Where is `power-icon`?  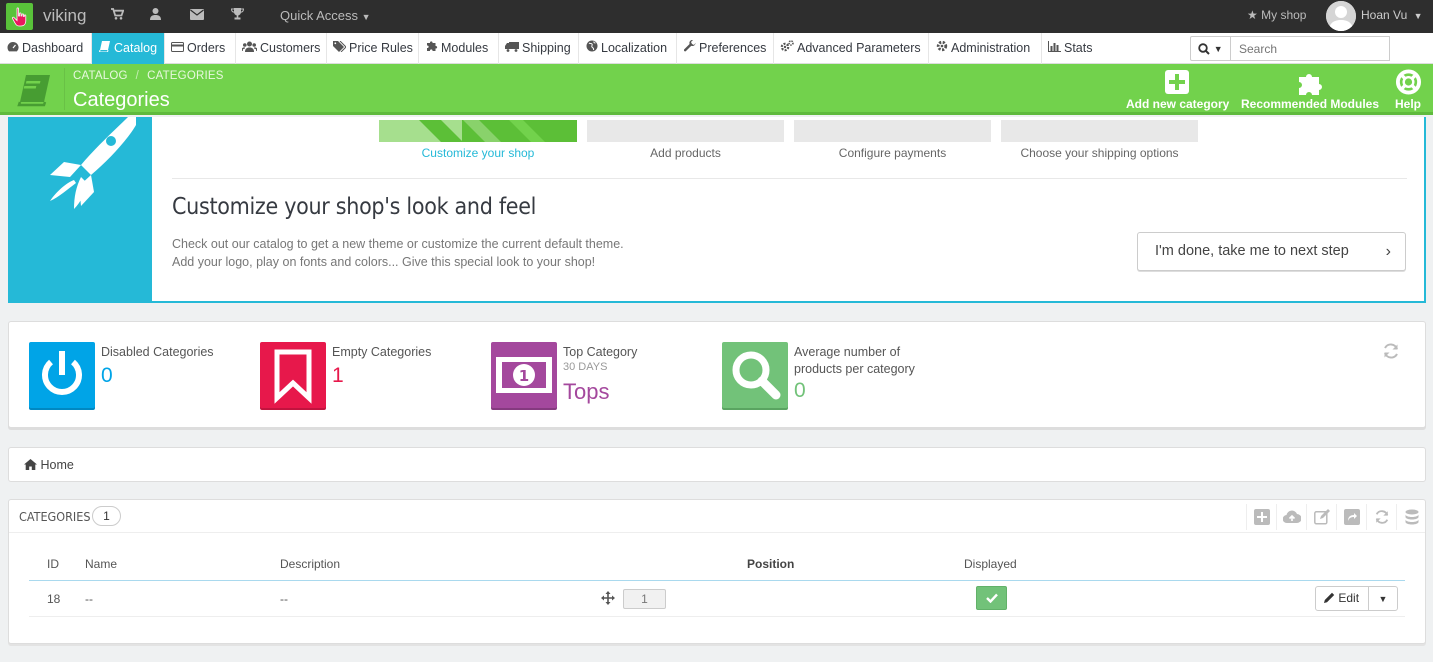
power-icon is located at coordinates (62, 373).